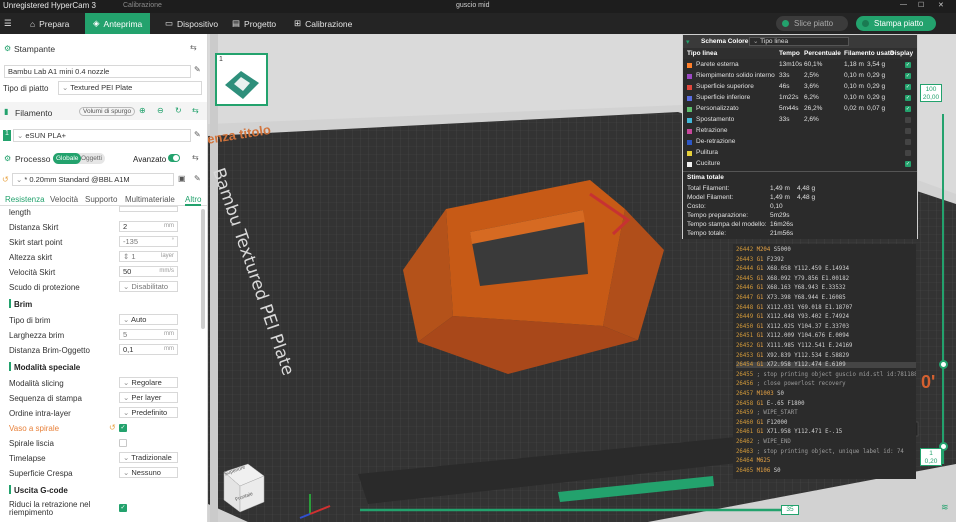 The height and width of the screenshot is (522, 956). What do you see at coordinates (148, 382) in the screenshot?
I see `slicing-mode-select: ⌄ Regolare` at bounding box center [148, 382].